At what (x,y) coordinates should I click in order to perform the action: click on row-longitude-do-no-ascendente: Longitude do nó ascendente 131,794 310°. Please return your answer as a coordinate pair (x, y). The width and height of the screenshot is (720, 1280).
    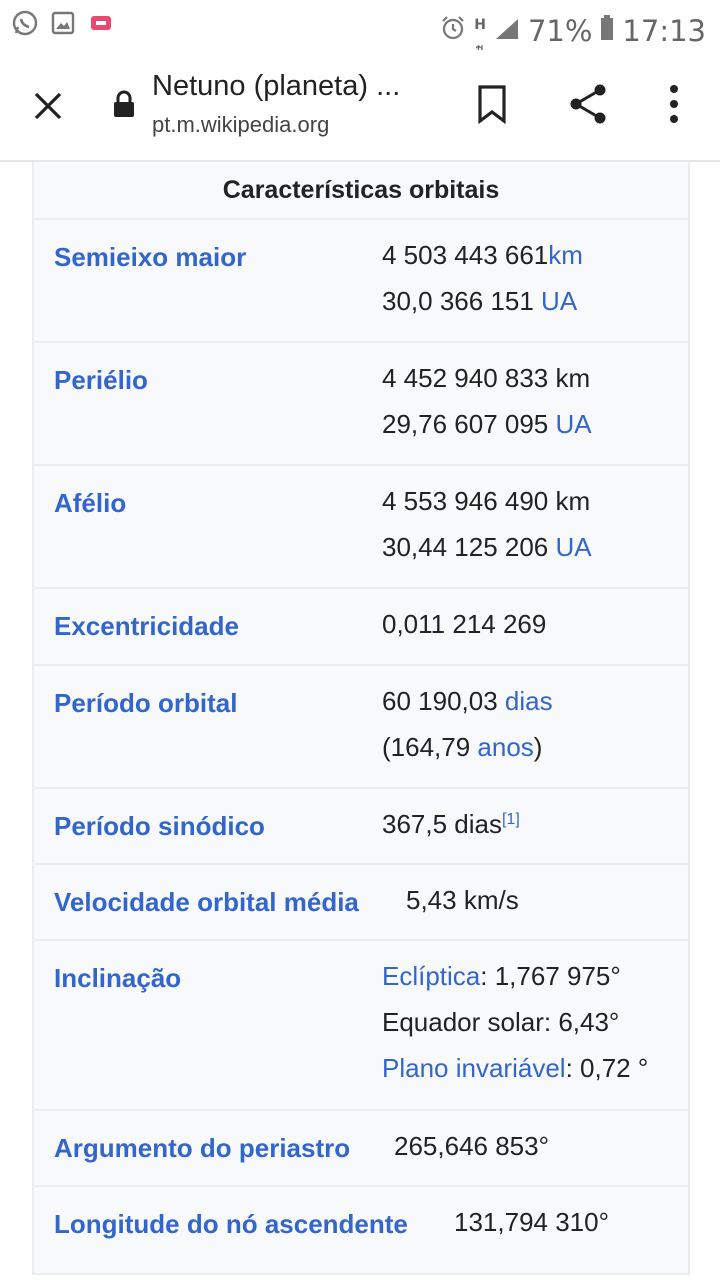
    Looking at the image, I should click on (361, 1231).